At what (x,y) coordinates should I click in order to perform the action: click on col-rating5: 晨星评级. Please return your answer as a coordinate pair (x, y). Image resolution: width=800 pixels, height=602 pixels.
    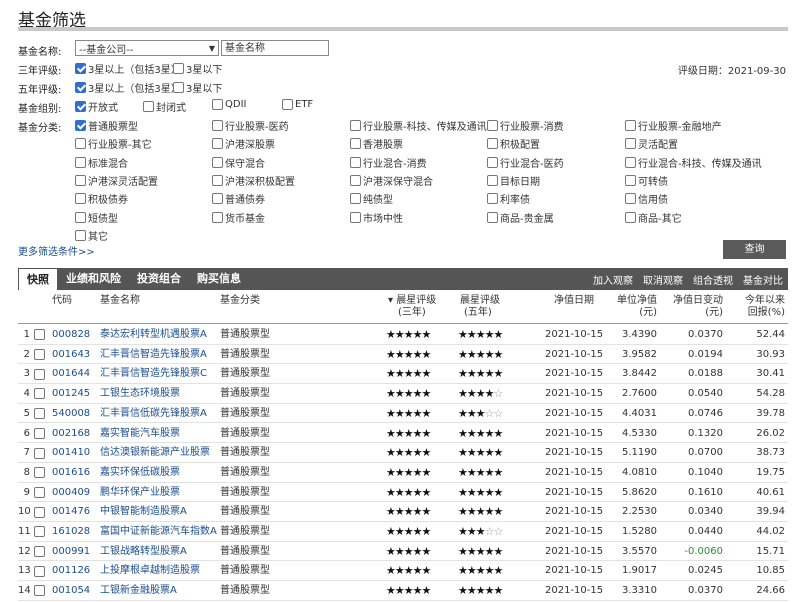
    Looking at the image, I should click on (480, 301).